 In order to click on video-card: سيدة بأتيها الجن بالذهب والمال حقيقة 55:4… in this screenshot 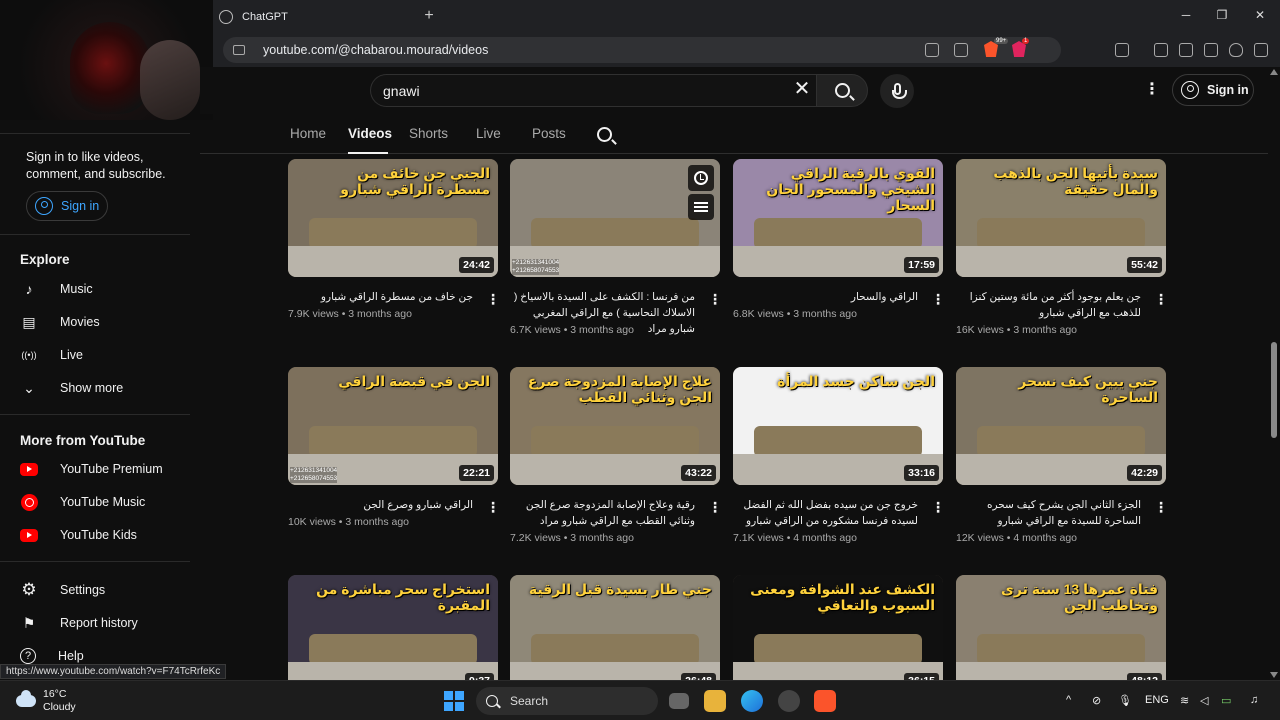, I will do `click(1062, 247)`.